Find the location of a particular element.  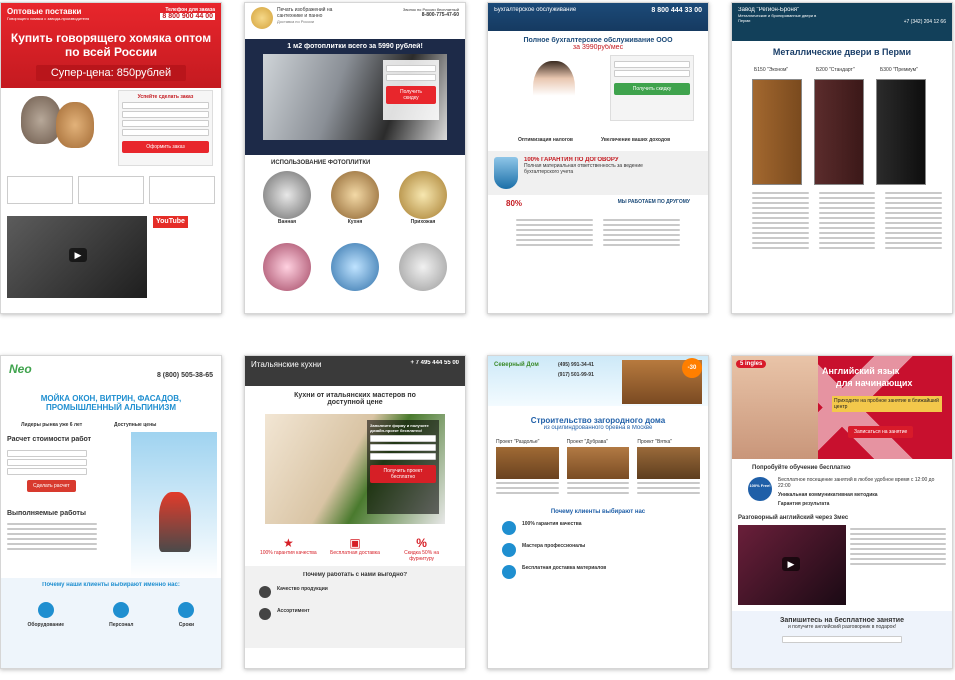

hamster-phone: 8 800 900 44 00 is located at coordinates (187, 16).